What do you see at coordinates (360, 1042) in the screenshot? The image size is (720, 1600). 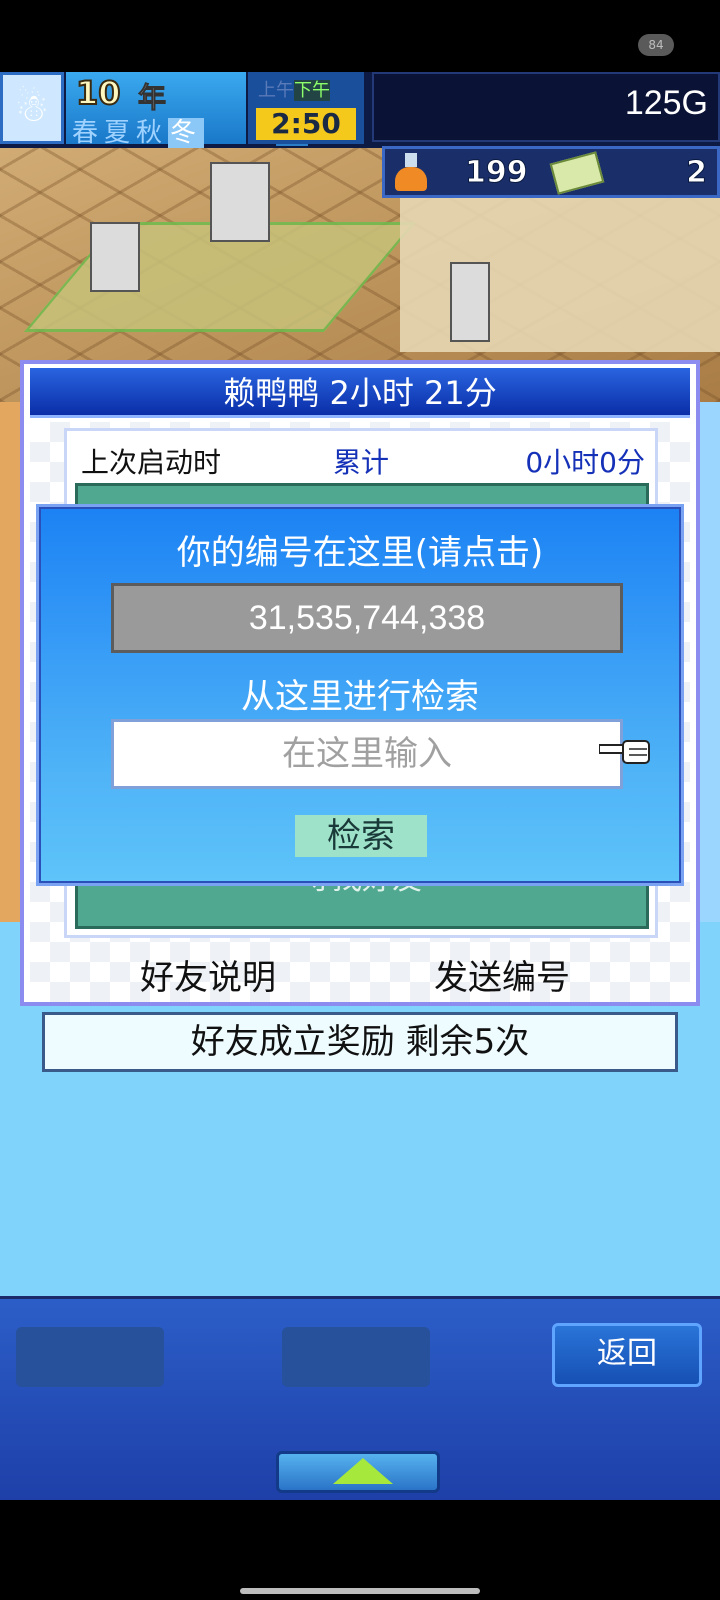 I see `friend-reward-bar: 好友成立奖励 剩余5次` at bounding box center [360, 1042].